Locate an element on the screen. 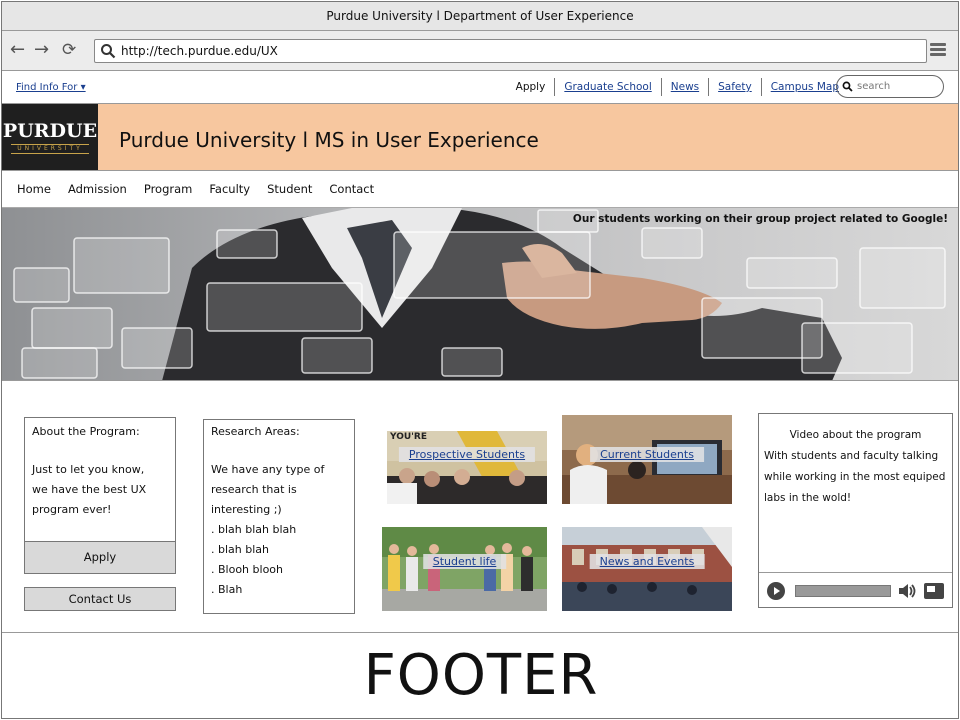 This screenshot has width=960, height=720. util-link-safety: Safety is located at coordinates (734, 87).